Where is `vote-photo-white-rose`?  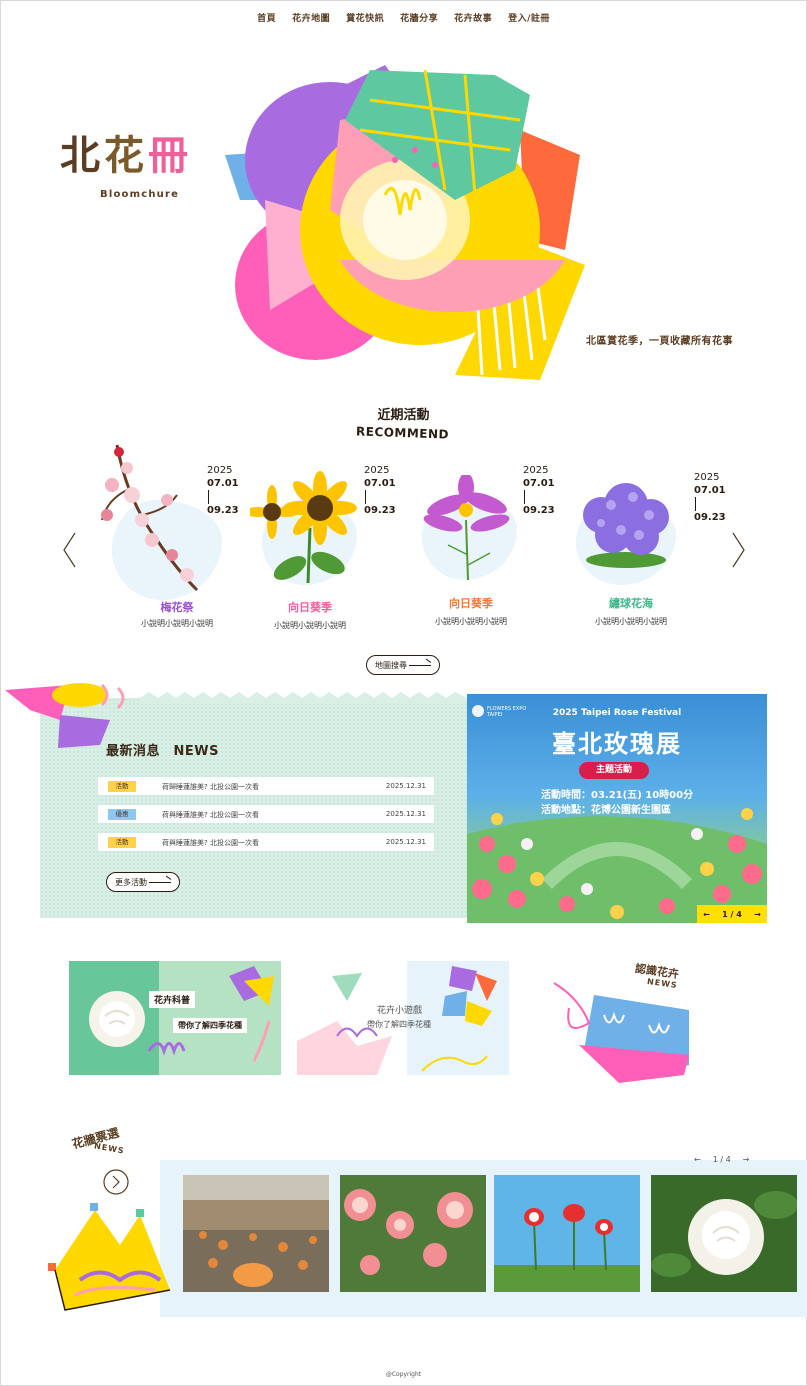
vote-photo-white-rose is located at coordinates (724, 1233).